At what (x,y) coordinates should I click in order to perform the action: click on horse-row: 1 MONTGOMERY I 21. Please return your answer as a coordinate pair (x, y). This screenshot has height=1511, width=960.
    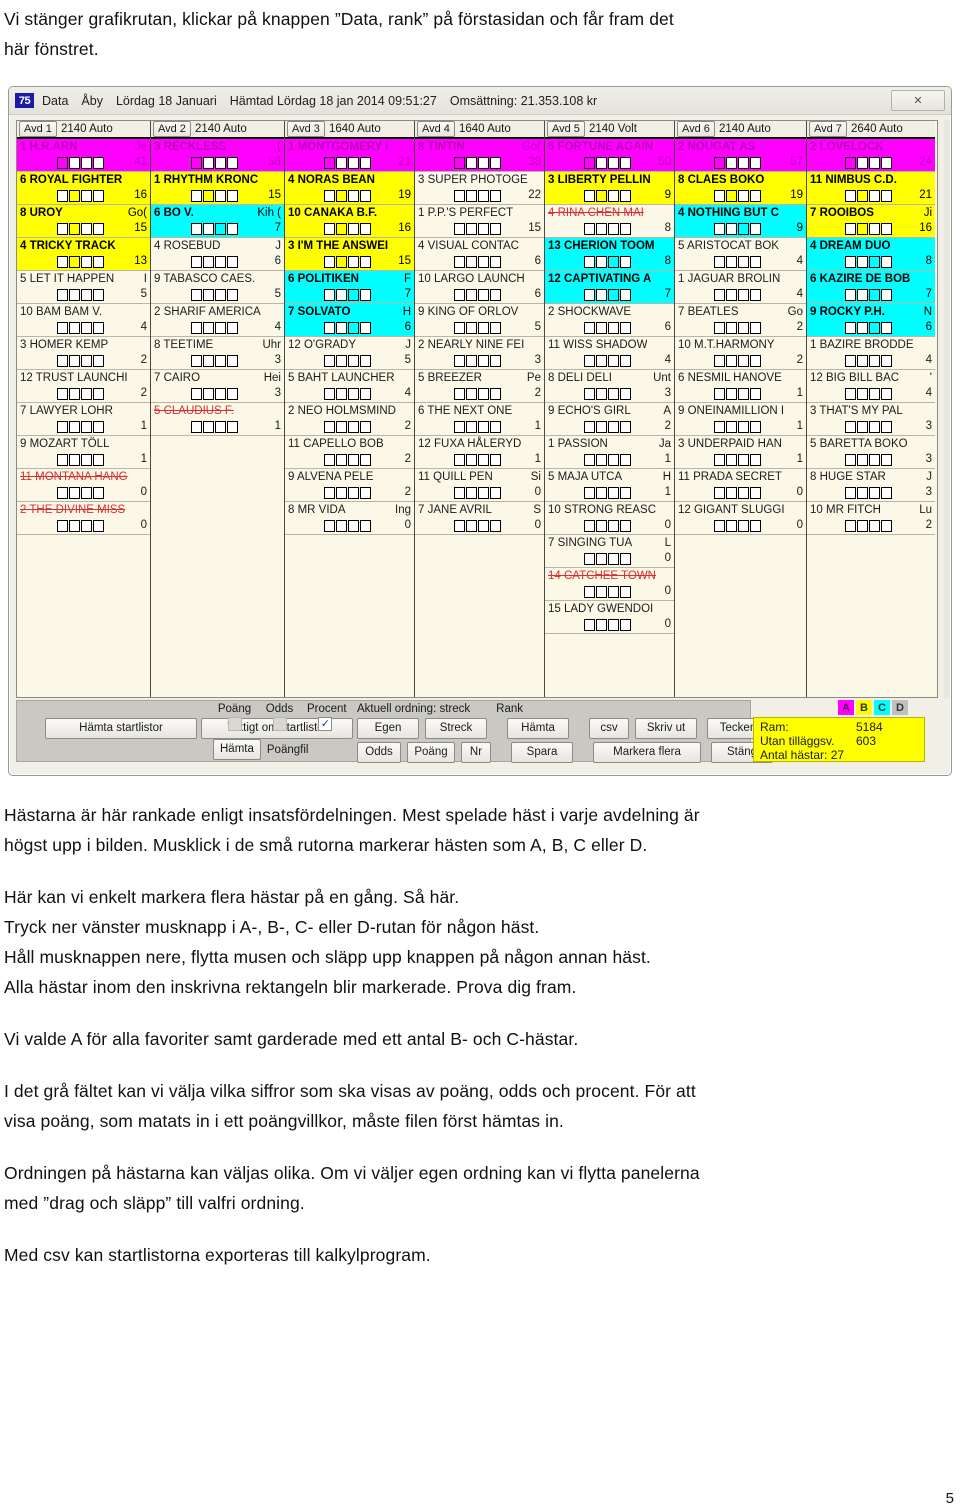
    Looking at the image, I should click on (349, 155).